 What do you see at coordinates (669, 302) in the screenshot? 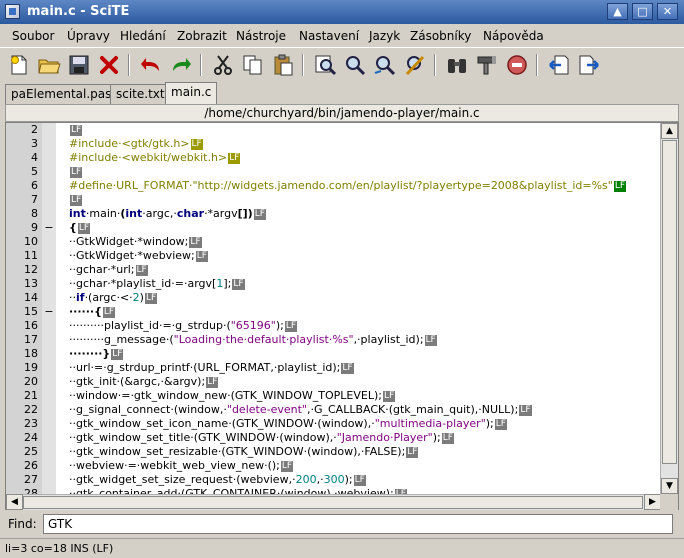
I see `vertical-scroll-thumb` at bounding box center [669, 302].